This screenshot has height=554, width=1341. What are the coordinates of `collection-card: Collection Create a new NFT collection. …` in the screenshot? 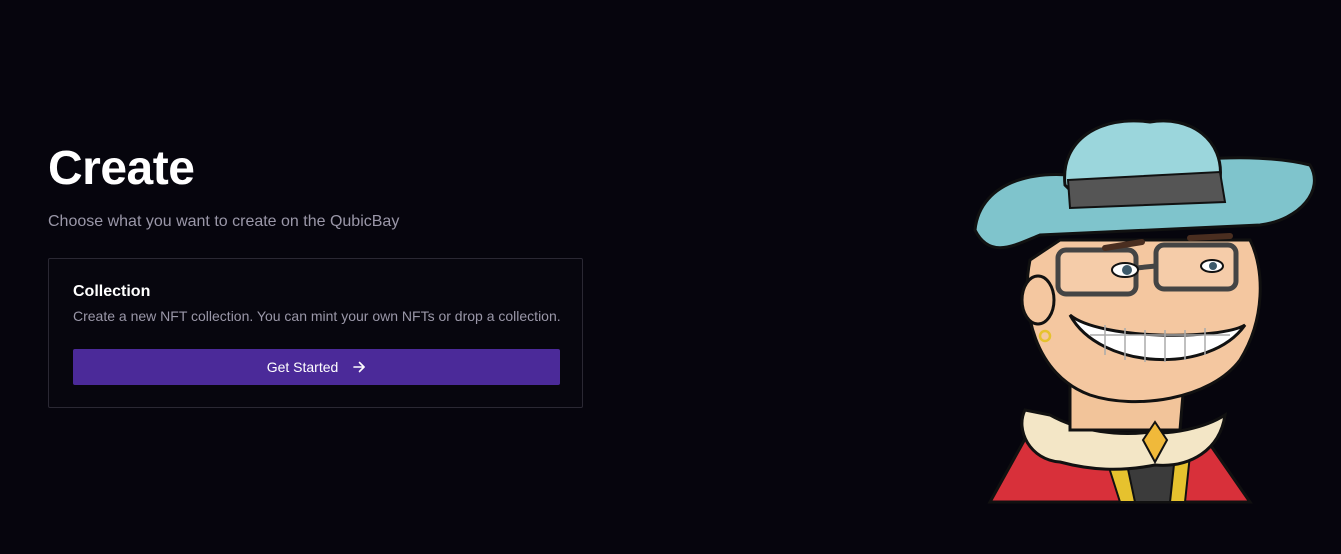 It's located at (315, 333).